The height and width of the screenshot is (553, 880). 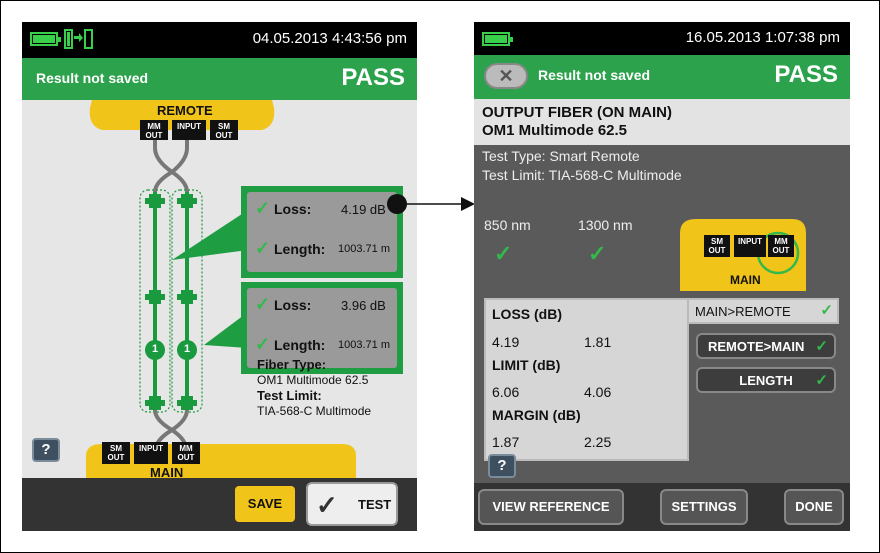 What do you see at coordinates (582, 175) in the screenshot?
I see `test-limit: Test Limit: TIA-568-C Multimode` at bounding box center [582, 175].